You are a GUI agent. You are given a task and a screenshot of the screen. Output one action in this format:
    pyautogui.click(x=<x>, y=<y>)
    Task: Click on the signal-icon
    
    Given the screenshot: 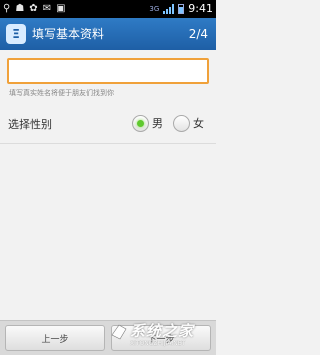 What is the action you would take?
    pyautogui.click(x=169, y=9)
    